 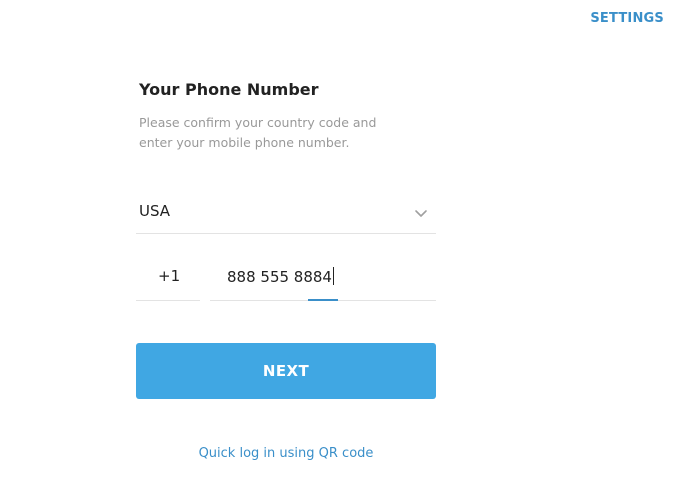 I want to click on text-caret, so click(x=333, y=276).